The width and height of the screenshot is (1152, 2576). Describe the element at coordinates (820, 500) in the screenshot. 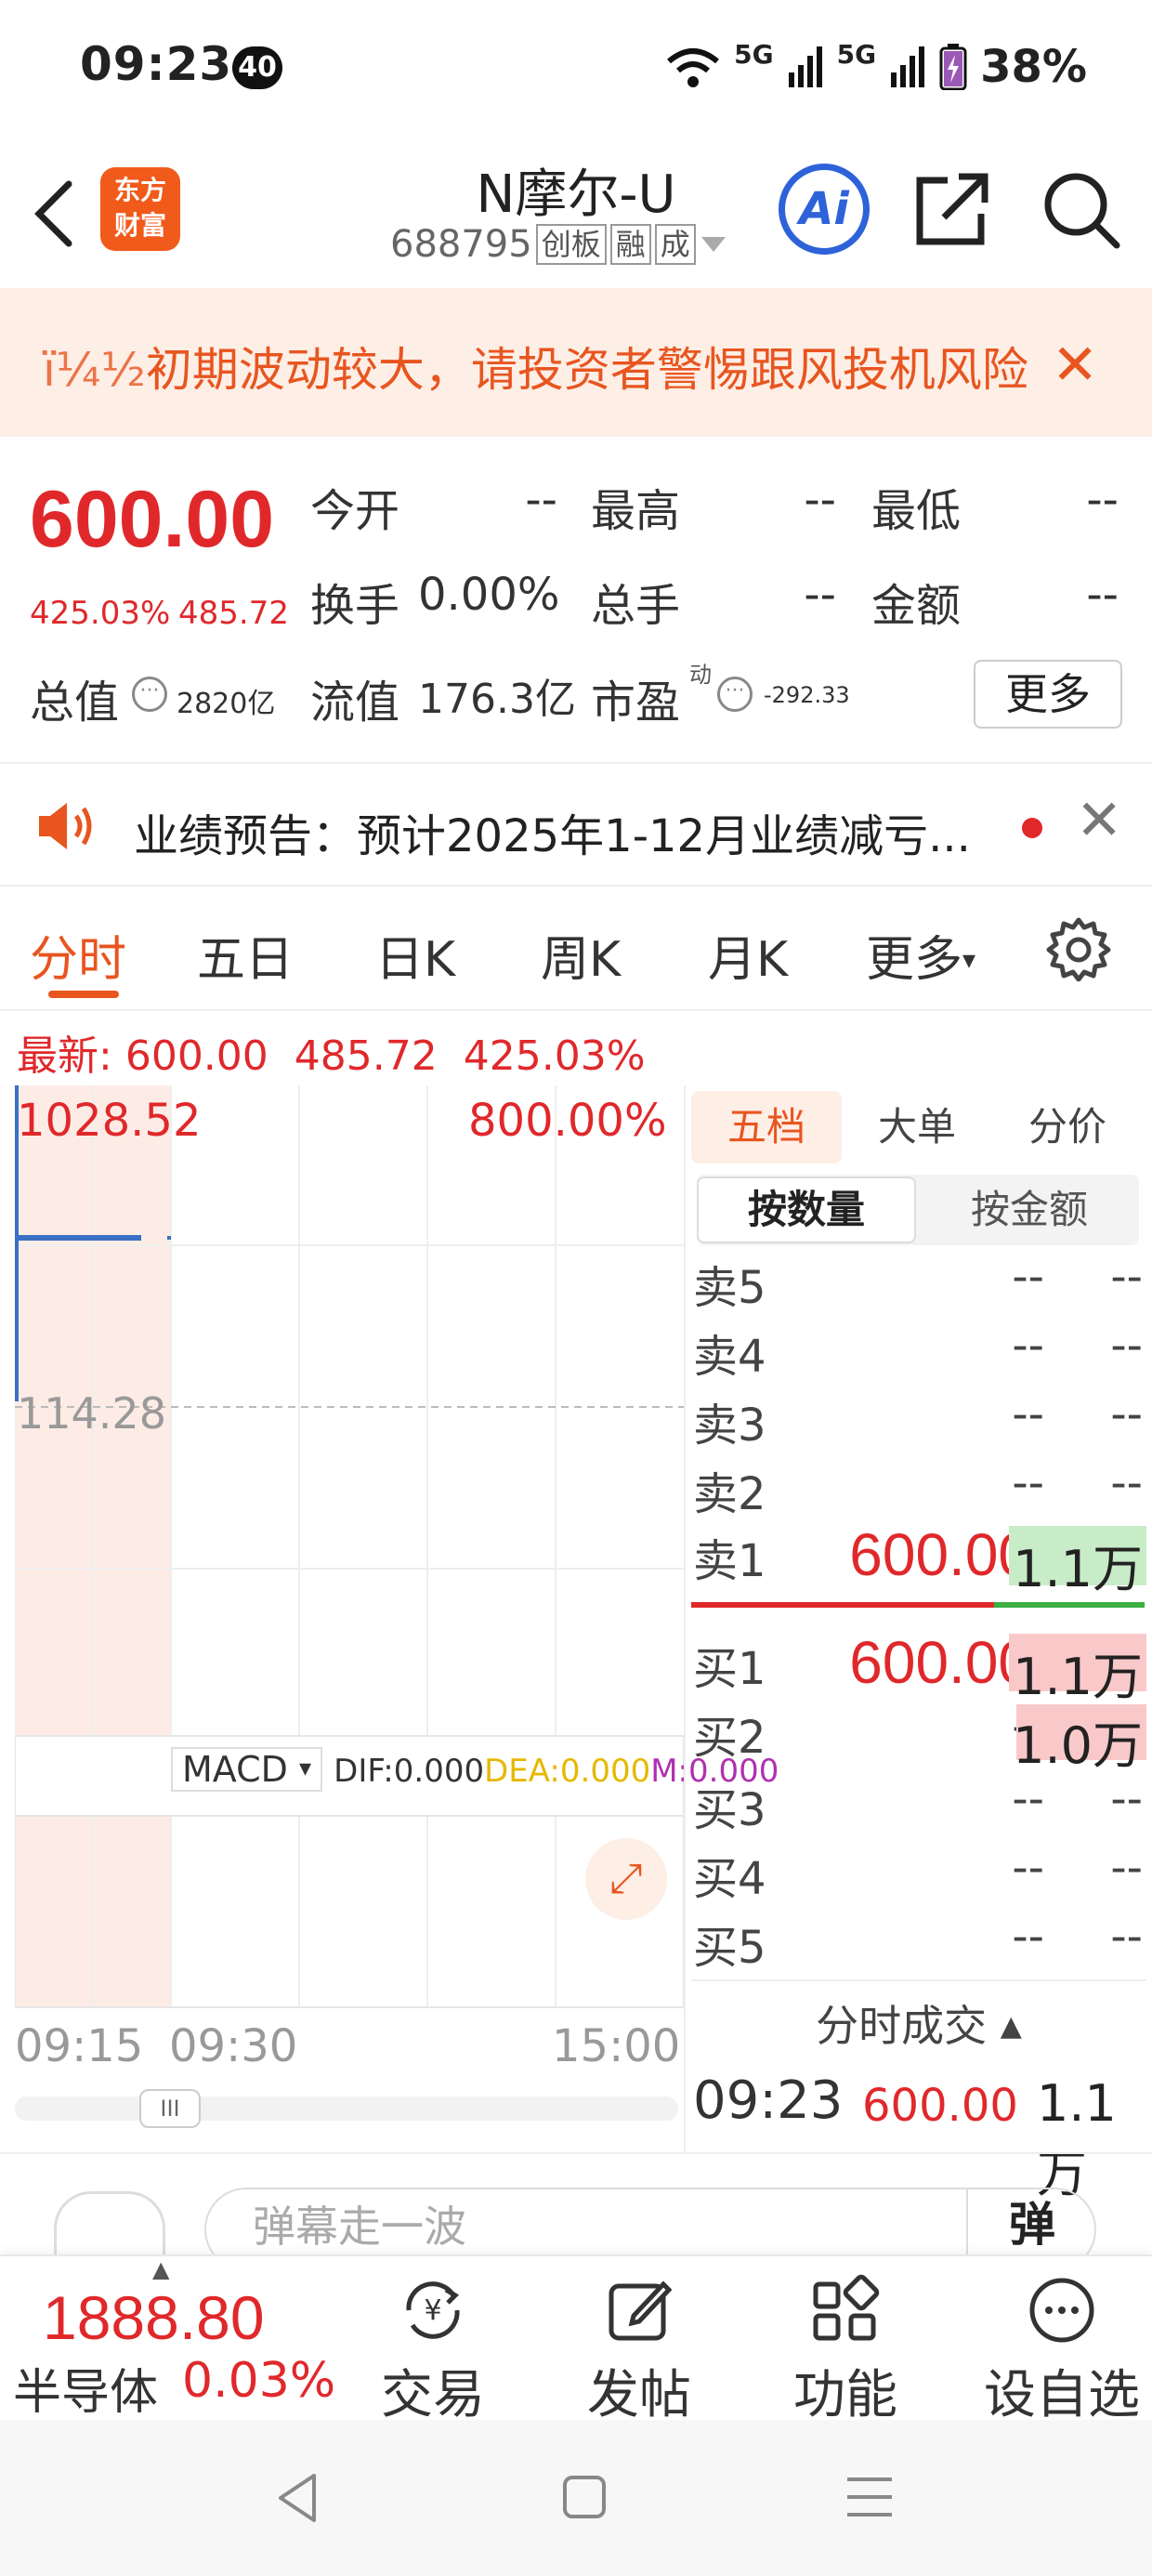

I see `high-value: --` at that location.